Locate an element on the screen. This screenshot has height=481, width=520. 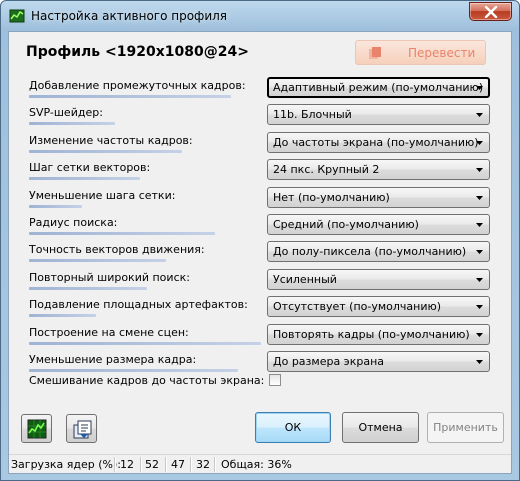
setting-dropdown: Отсутствует (по-умолчанию) is located at coordinates (378, 306).